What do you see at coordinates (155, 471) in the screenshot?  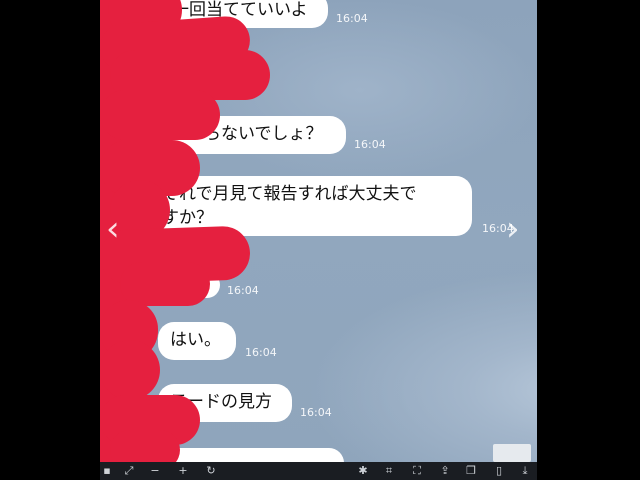 I see `minus-icon: −` at bounding box center [155, 471].